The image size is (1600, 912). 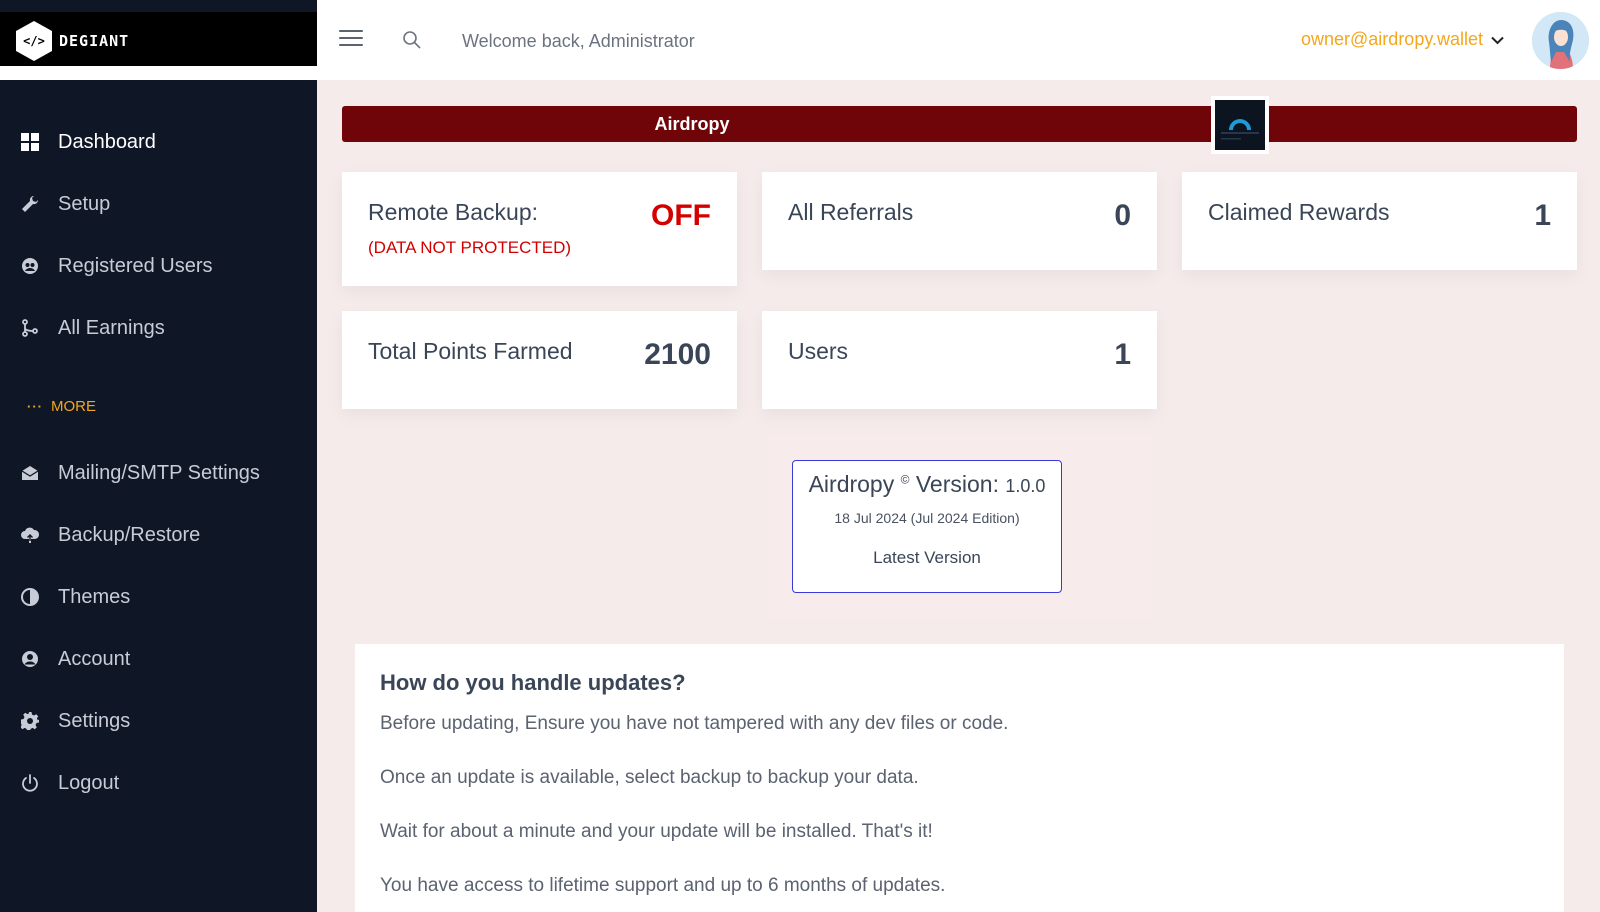 What do you see at coordinates (30, 597) in the screenshot?
I see `contrast-icon` at bounding box center [30, 597].